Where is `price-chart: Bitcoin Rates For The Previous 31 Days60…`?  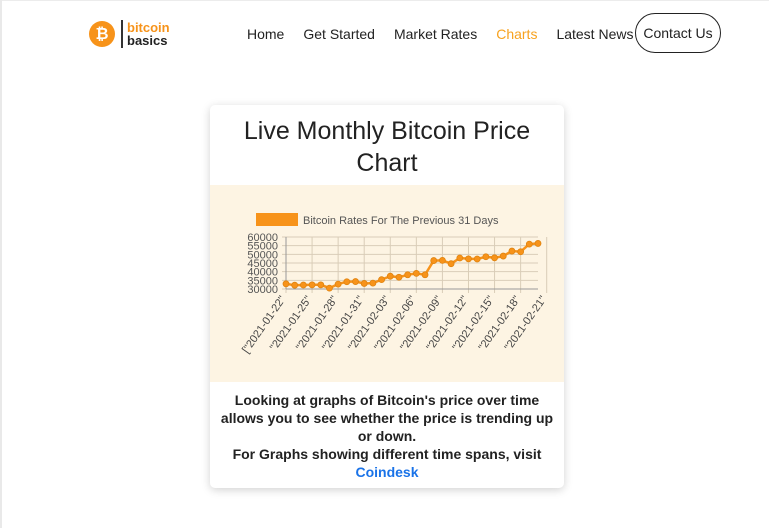 price-chart: Bitcoin Rates For The Previous 31 Days60… is located at coordinates (394, 284).